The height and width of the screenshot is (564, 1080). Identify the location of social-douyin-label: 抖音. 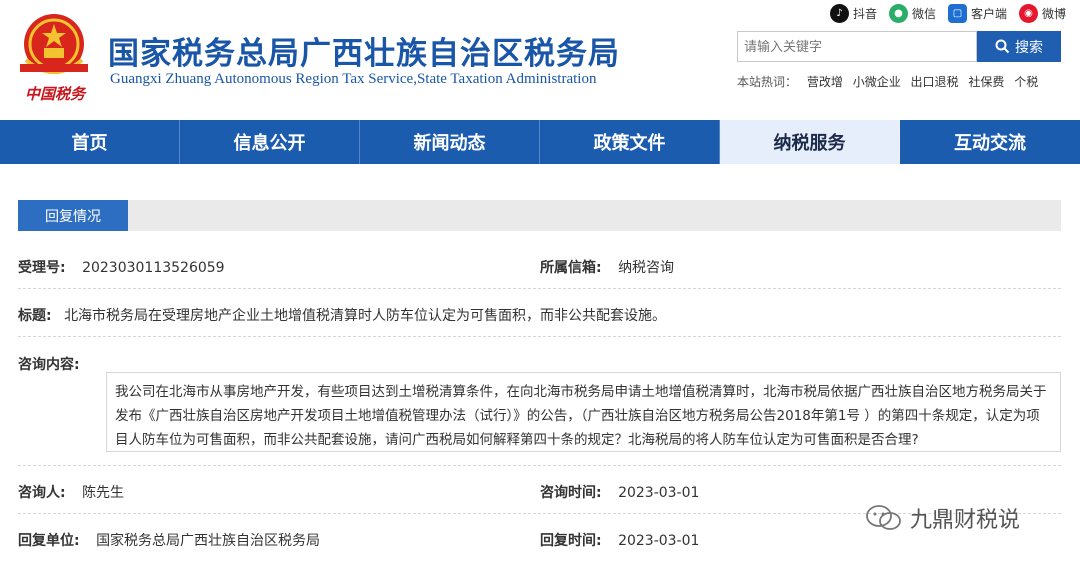
(864, 13).